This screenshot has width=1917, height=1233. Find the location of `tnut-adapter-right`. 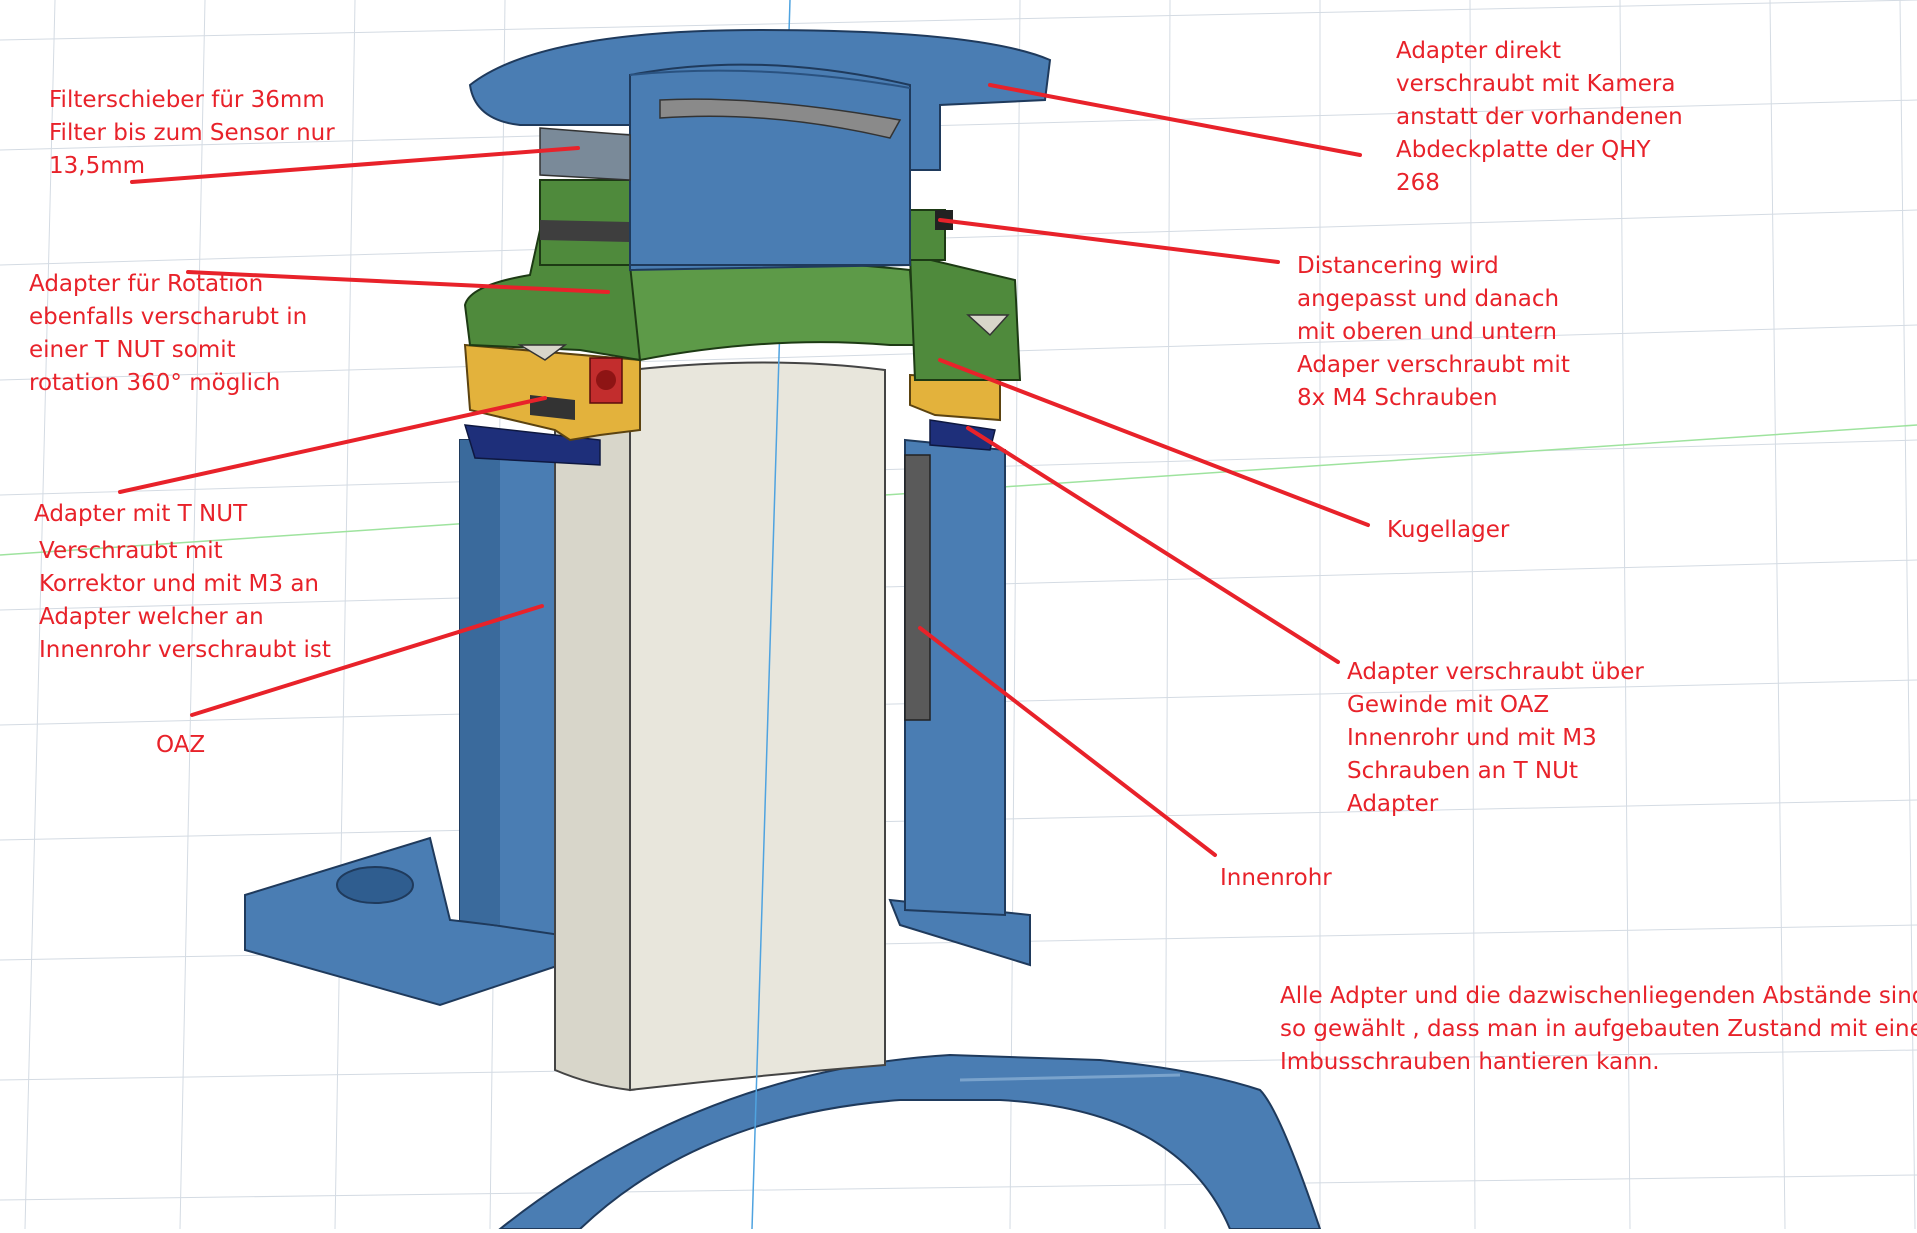

tnut-adapter-right is located at coordinates (955, 397).